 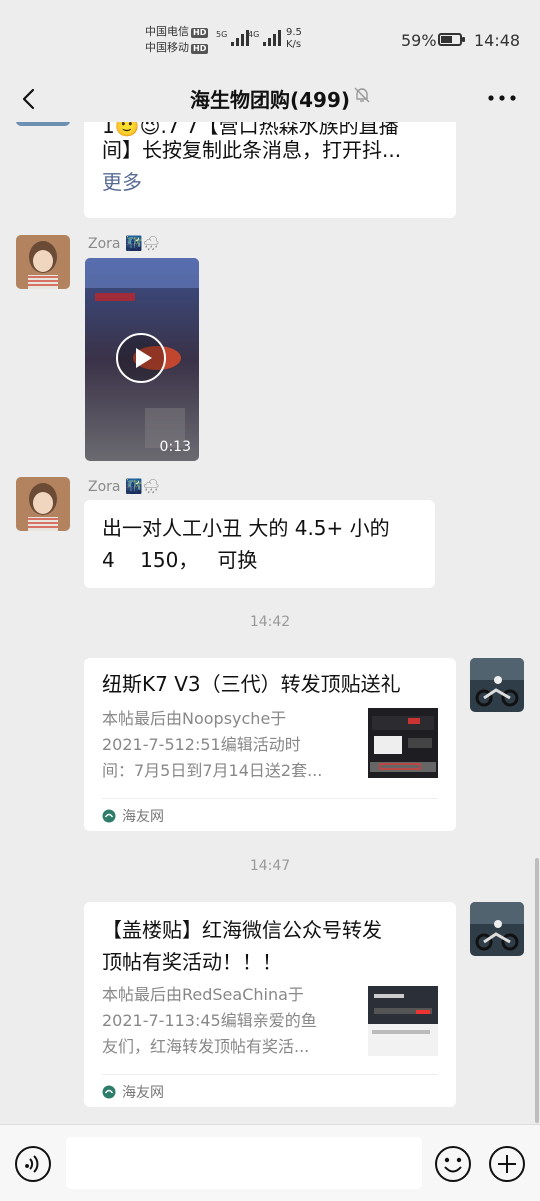 I want to click on battery-percent: 59%, so click(x=419, y=40).